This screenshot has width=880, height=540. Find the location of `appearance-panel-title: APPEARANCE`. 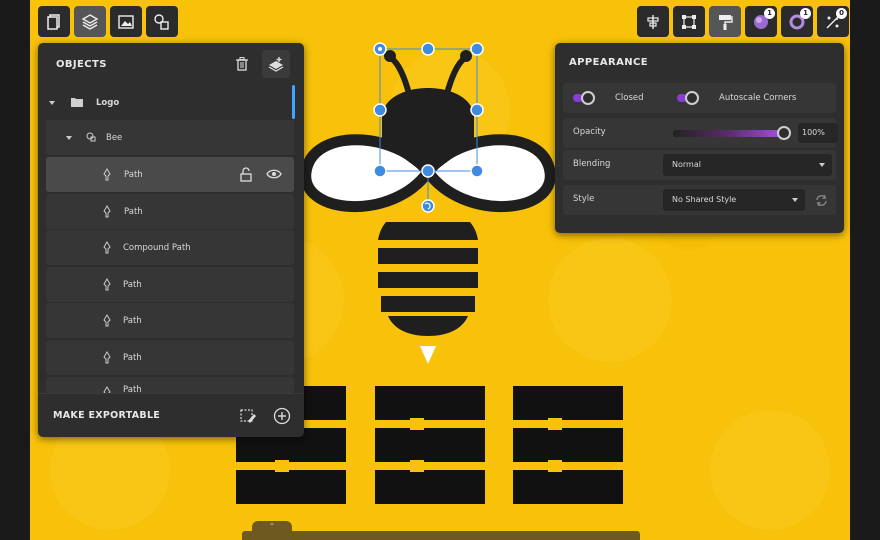

appearance-panel-title: APPEARANCE is located at coordinates (608, 62).